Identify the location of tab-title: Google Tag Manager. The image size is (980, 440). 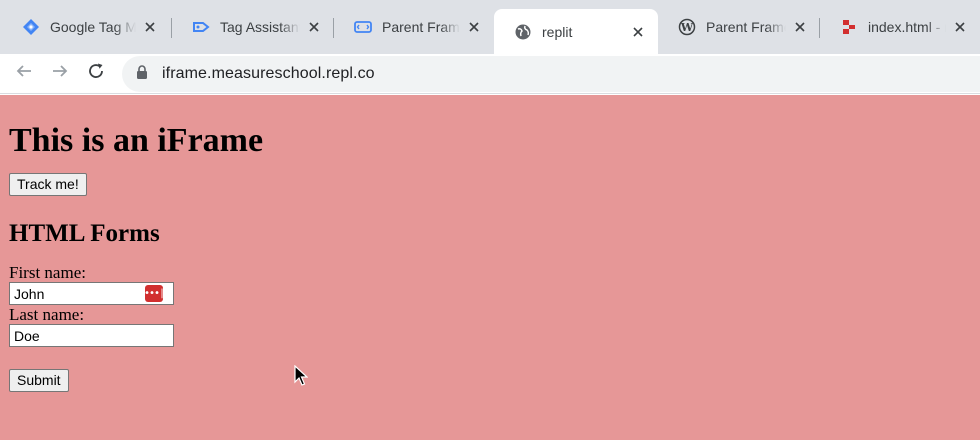
(93, 27).